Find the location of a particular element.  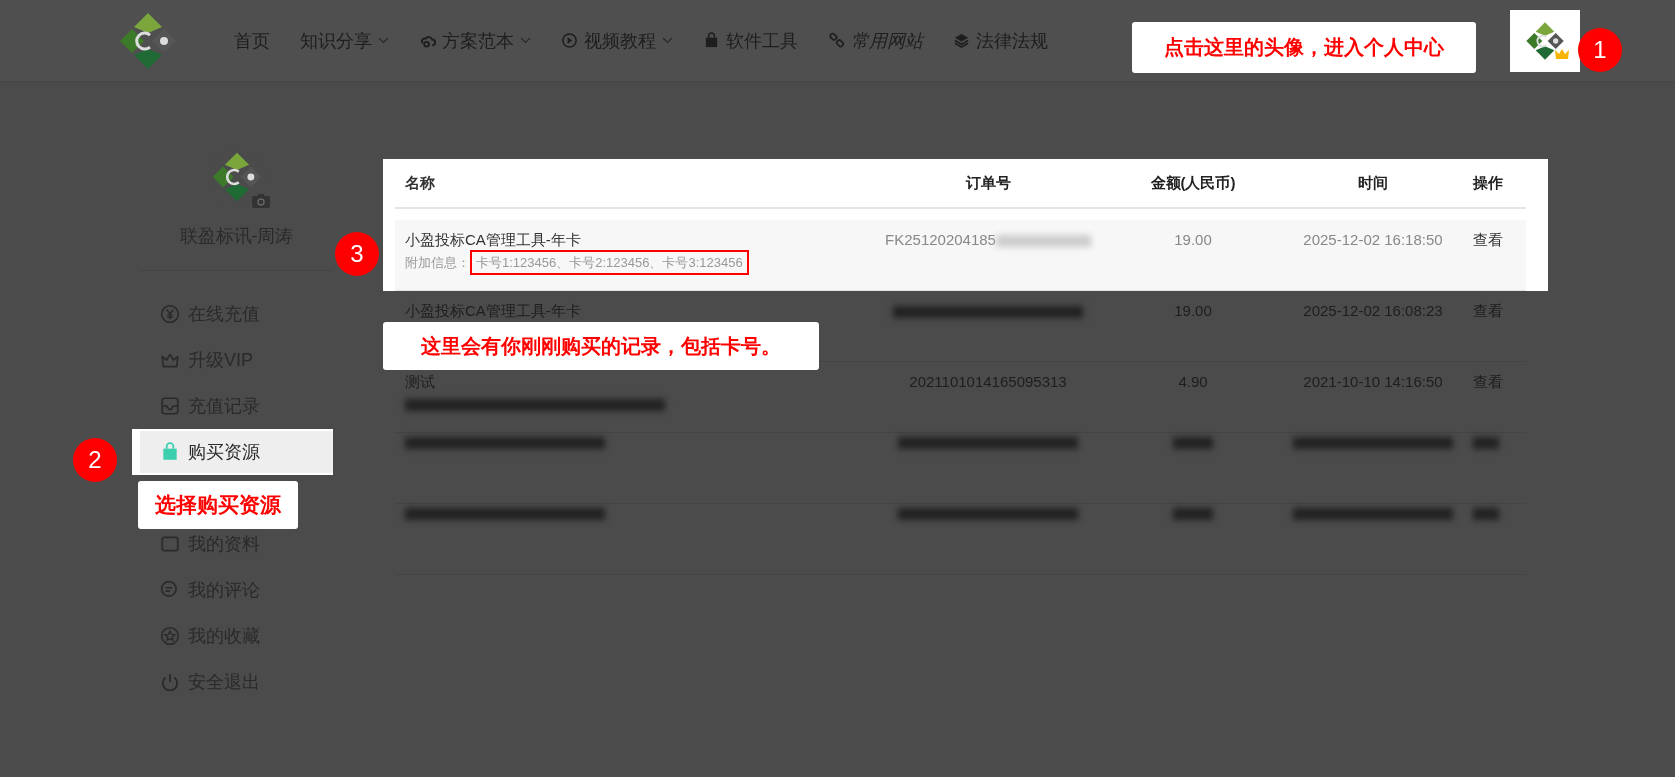

note-label: 附加信息： is located at coordinates (437, 262).